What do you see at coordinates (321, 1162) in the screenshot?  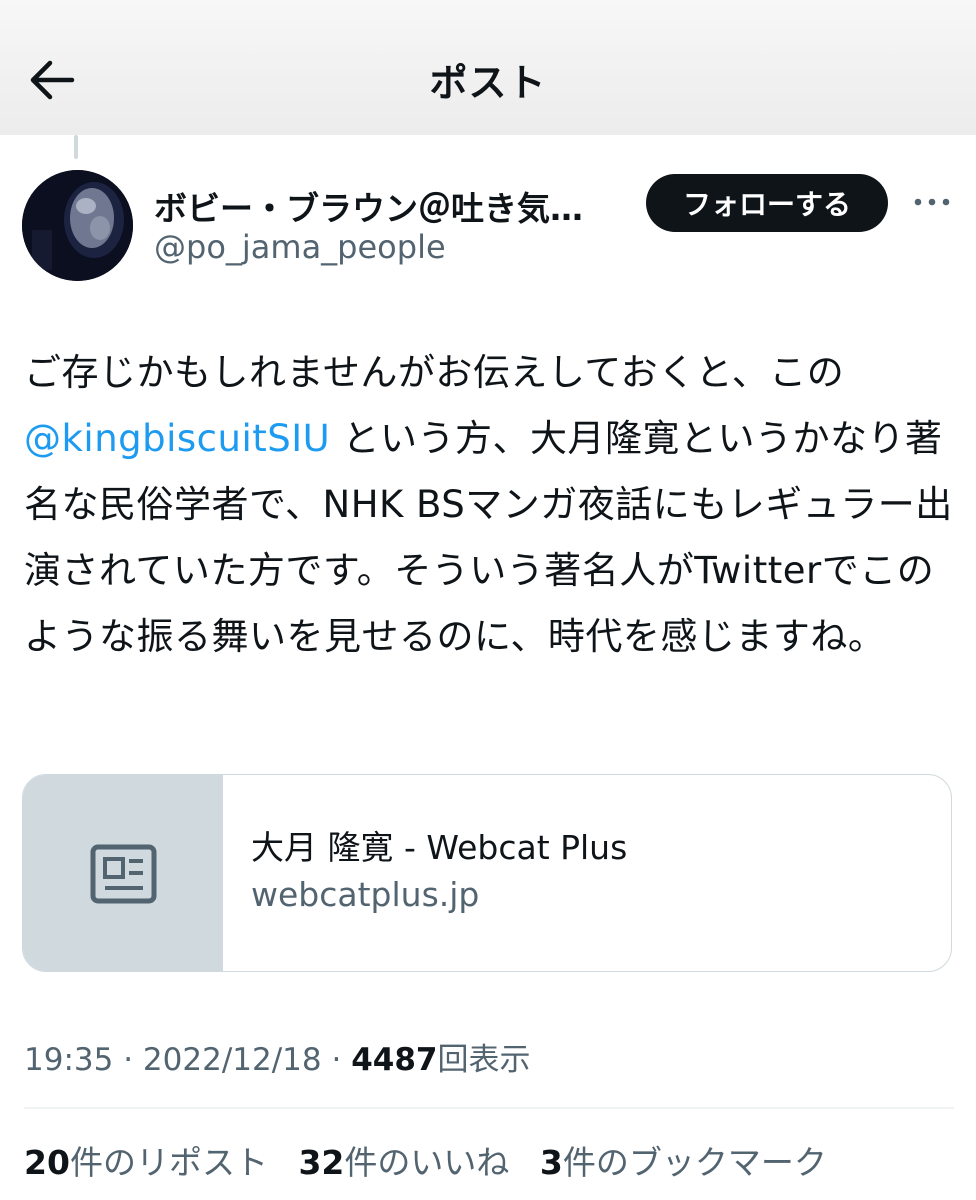 I see `like-count: 32` at bounding box center [321, 1162].